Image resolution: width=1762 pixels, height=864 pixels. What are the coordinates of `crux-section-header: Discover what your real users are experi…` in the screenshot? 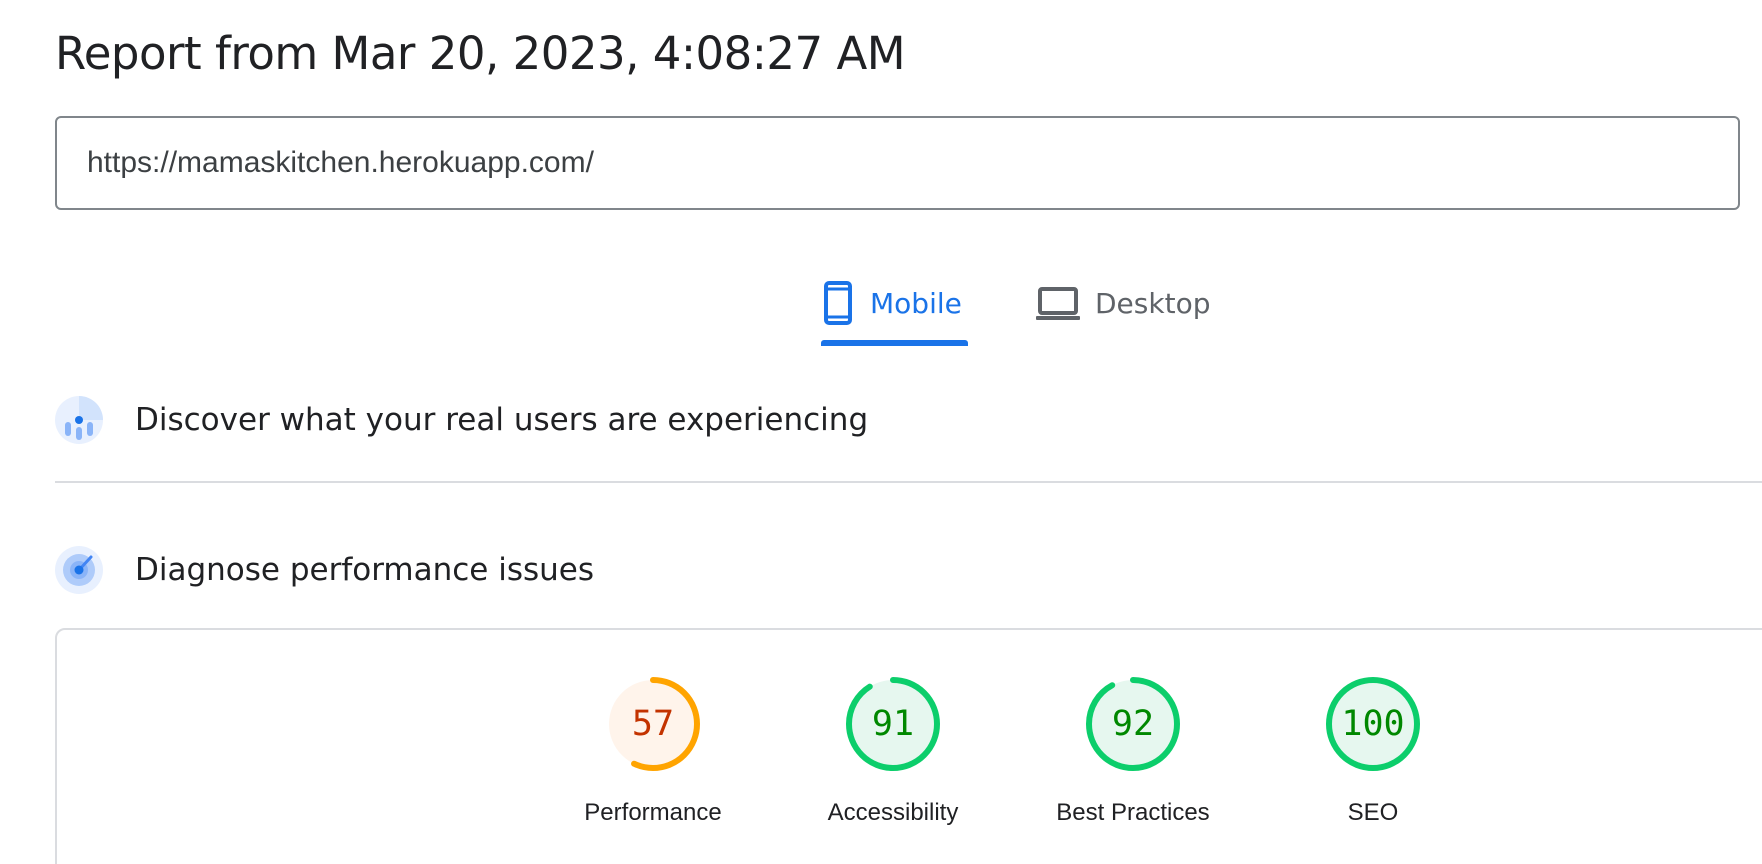 It's located at (461, 420).